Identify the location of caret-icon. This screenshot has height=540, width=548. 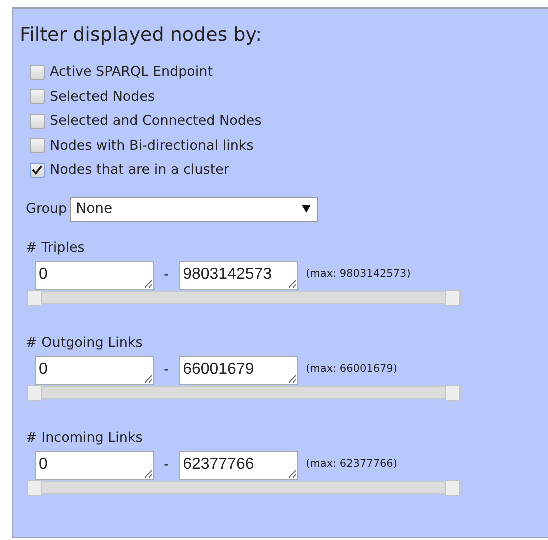
(307, 209).